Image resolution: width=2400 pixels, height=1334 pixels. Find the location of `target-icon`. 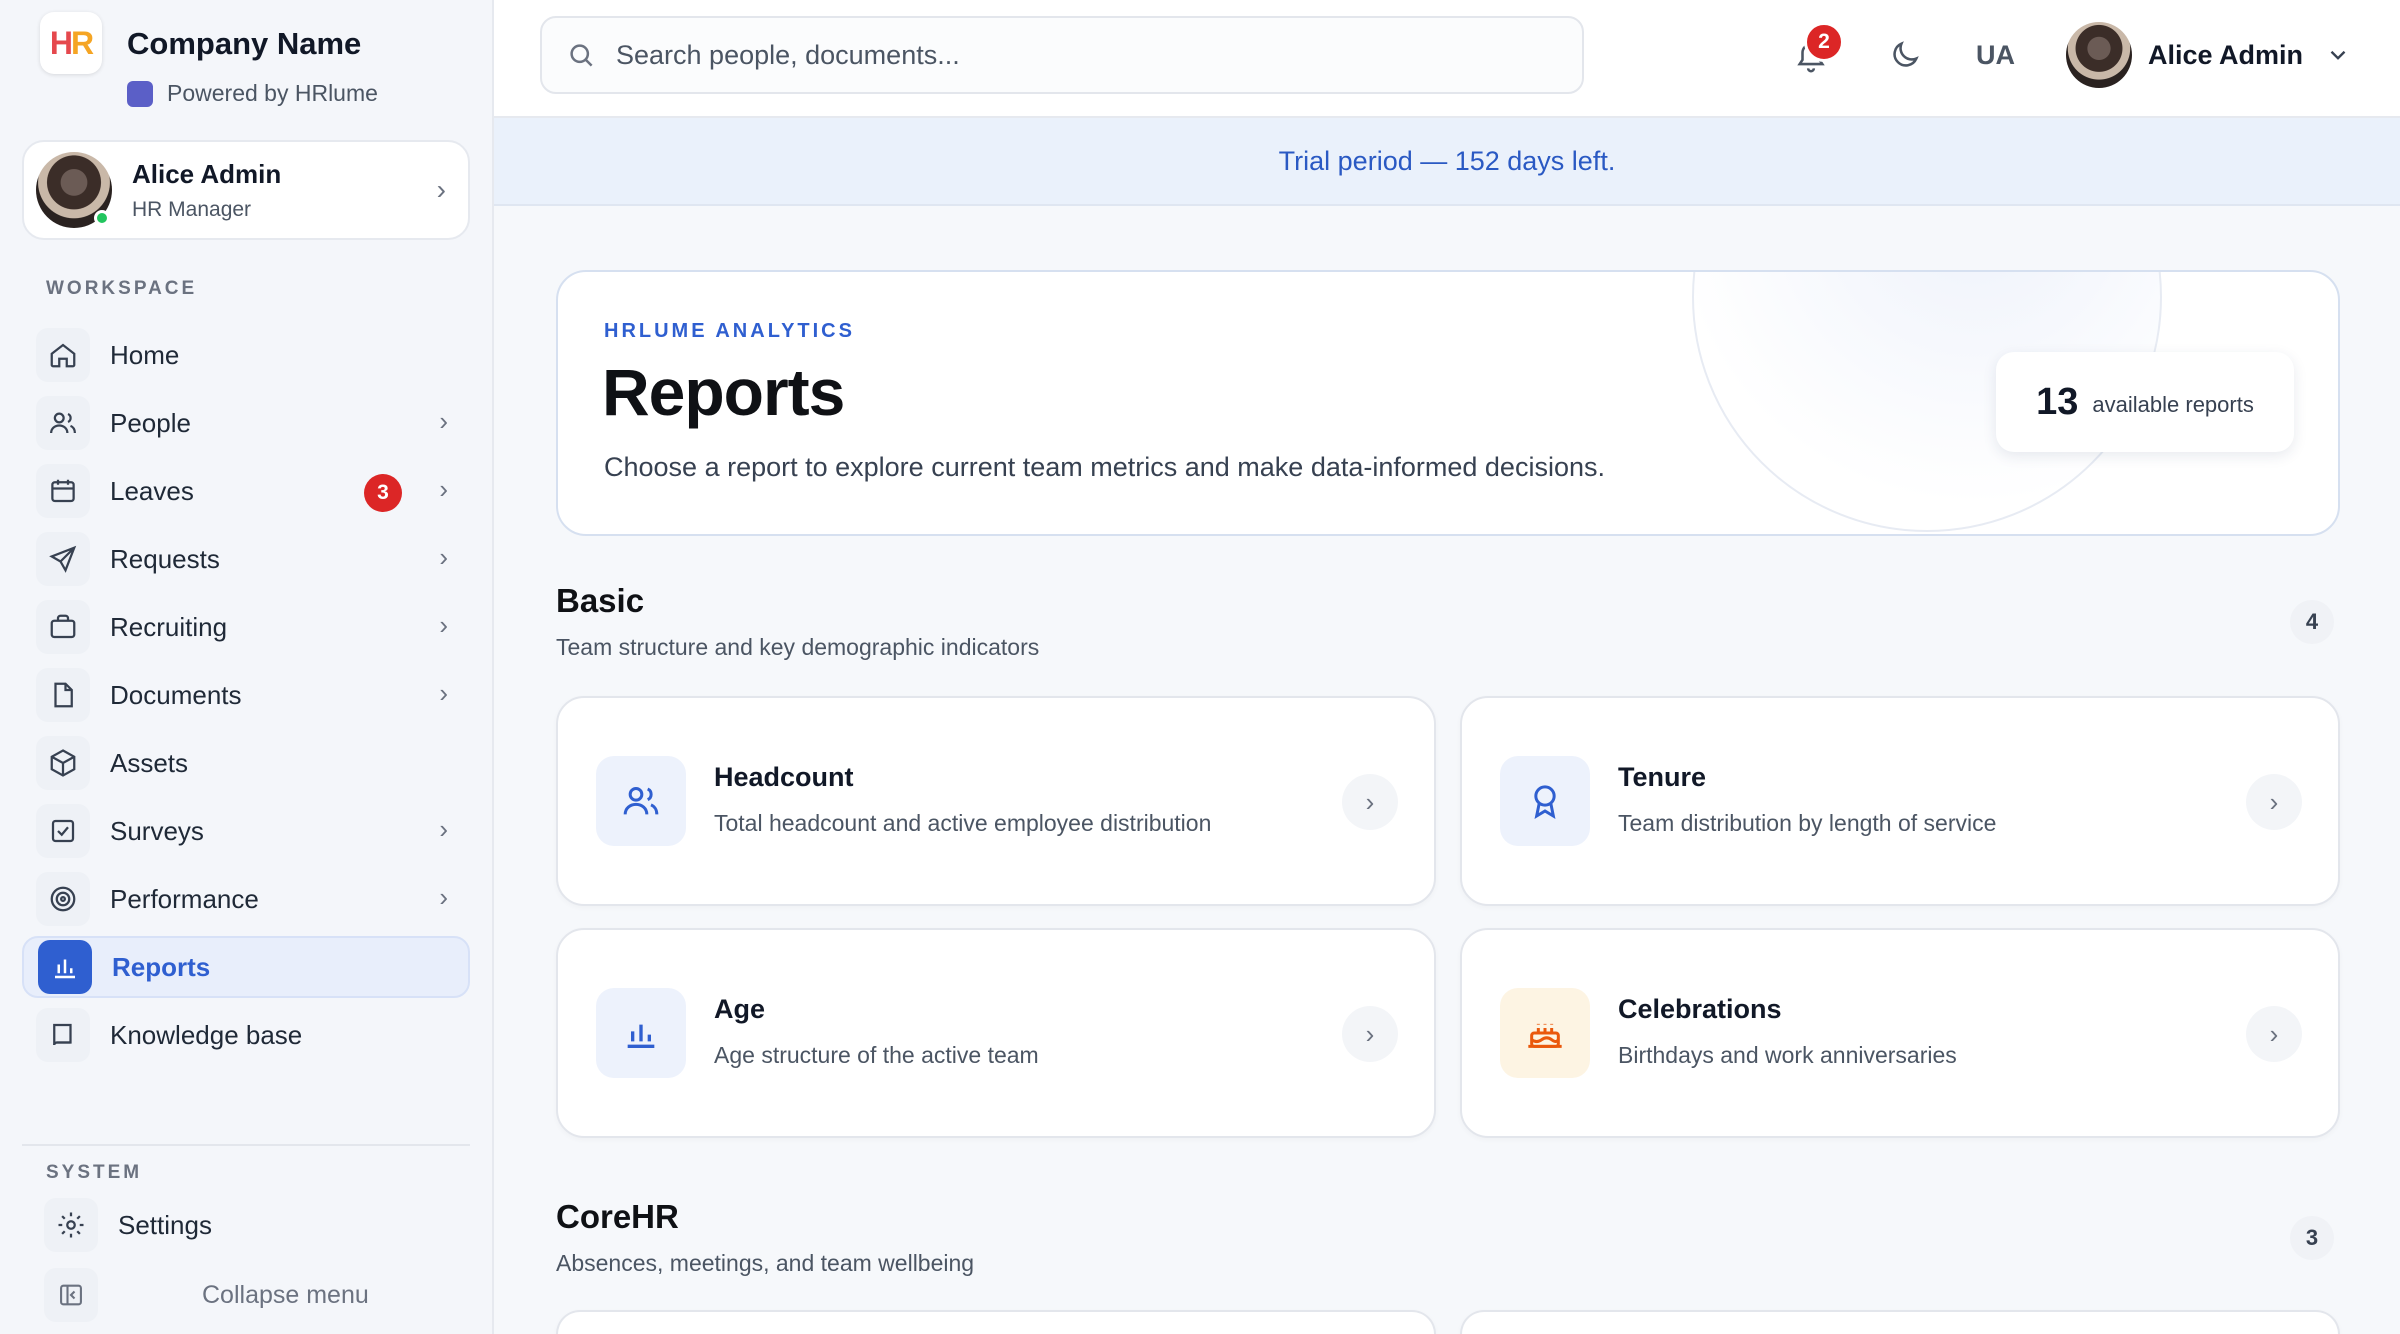

target-icon is located at coordinates (63, 899).